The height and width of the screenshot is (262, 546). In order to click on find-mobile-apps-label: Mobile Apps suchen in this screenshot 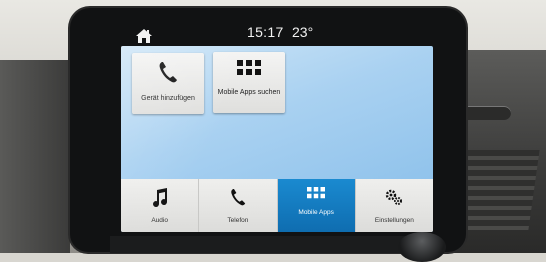, I will do `click(249, 92)`.